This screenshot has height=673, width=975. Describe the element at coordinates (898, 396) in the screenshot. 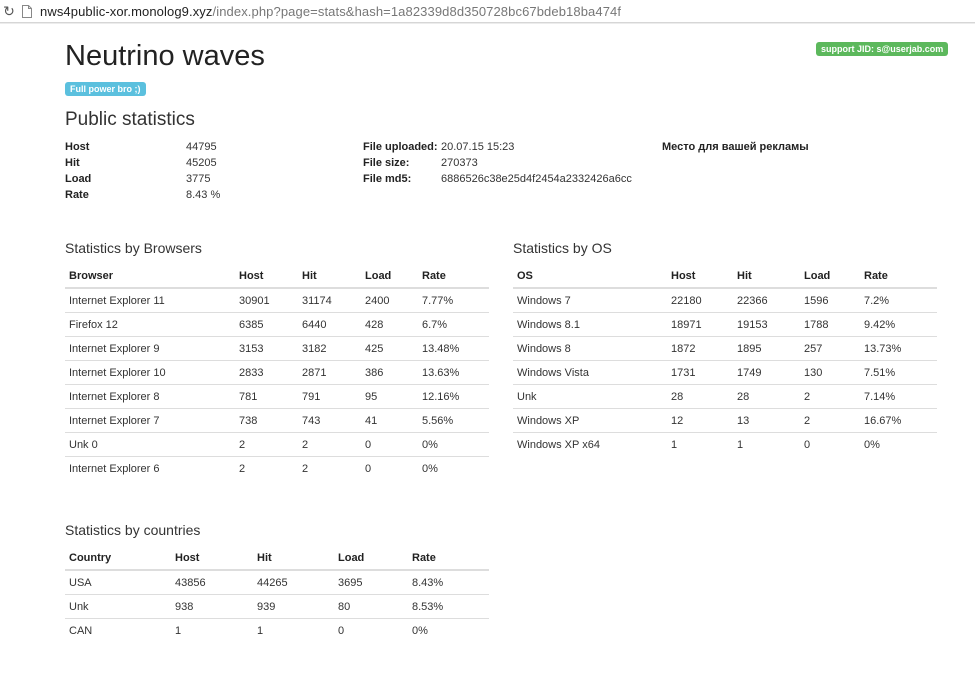

I see `table-cell: 7.14%` at that location.